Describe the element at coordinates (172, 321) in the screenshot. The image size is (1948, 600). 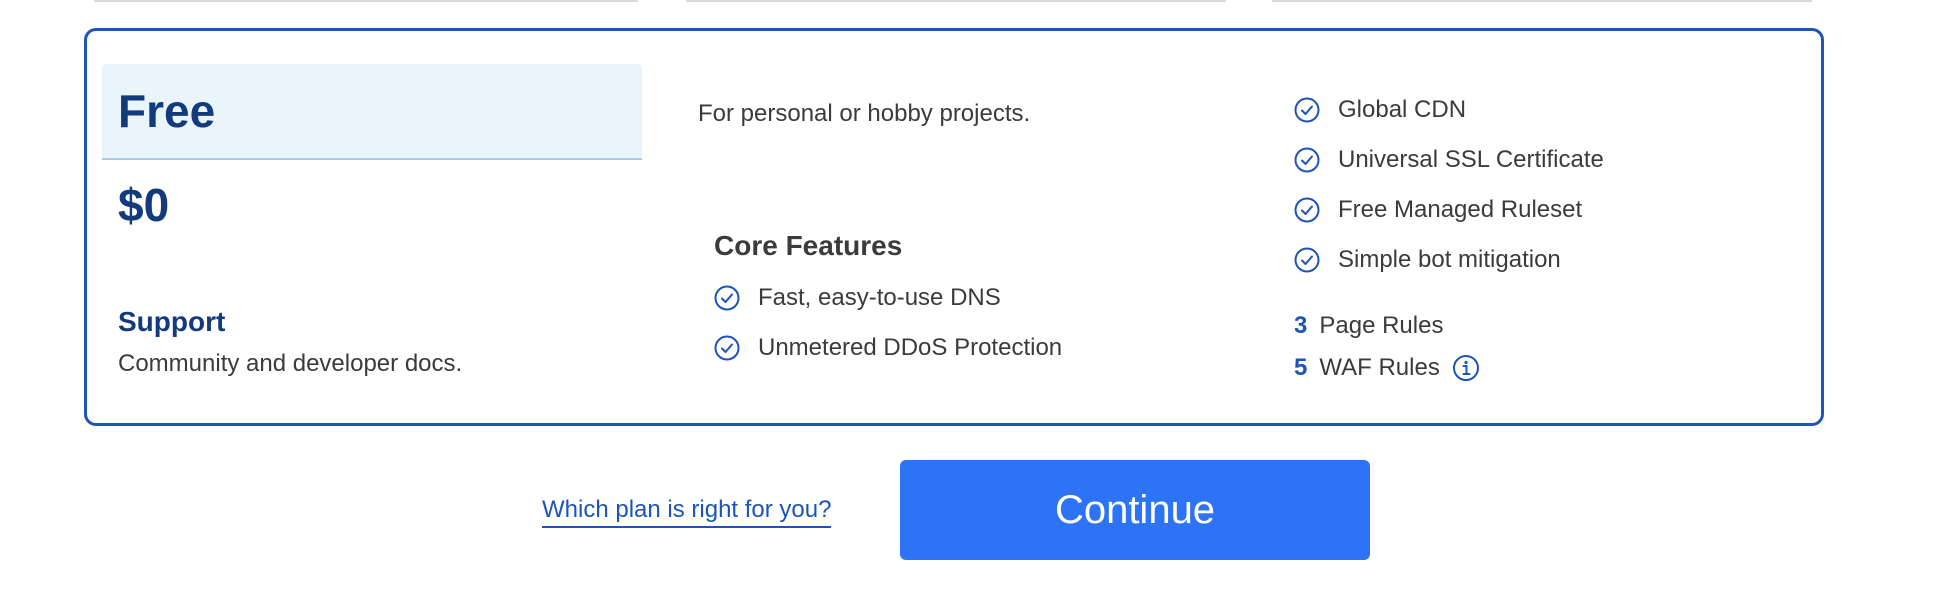
I see `support-title: Support` at that location.